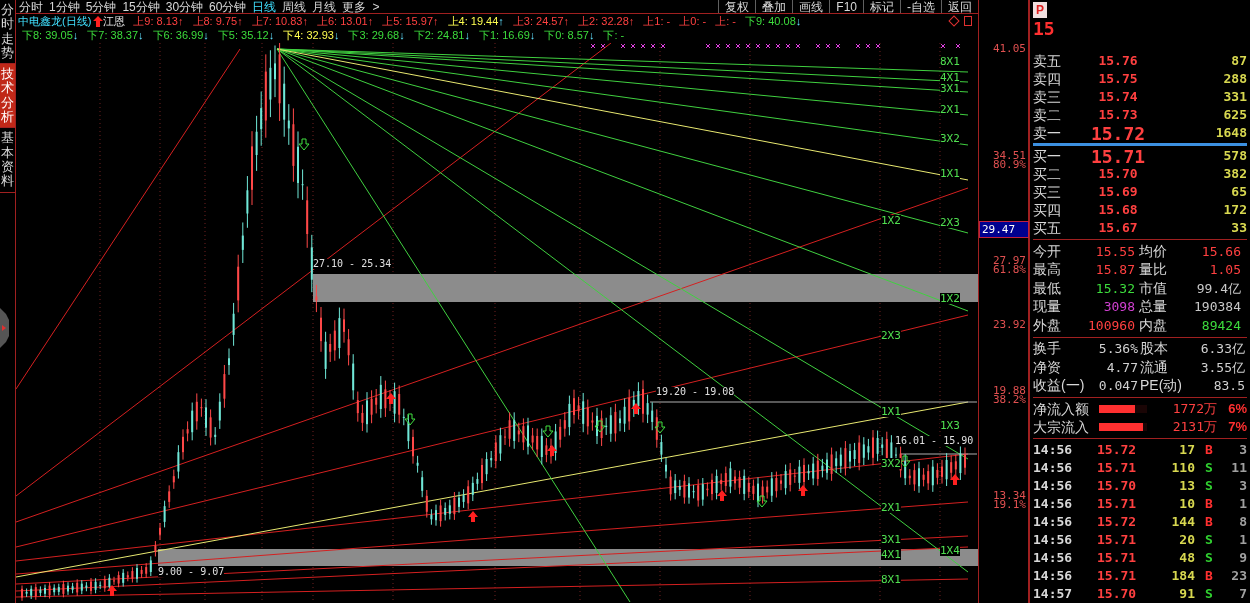 The image size is (1250, 603). What do you see at coordinates (1242, 504) in the screenshot?
I see `tick-count: 1` at bounding box center [1242, 504].